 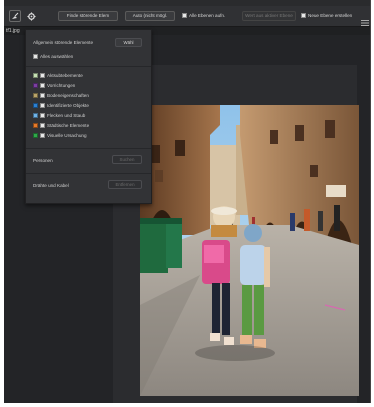 I want to click on list-item: Städtische Elemente, so click(x=61, y=126).